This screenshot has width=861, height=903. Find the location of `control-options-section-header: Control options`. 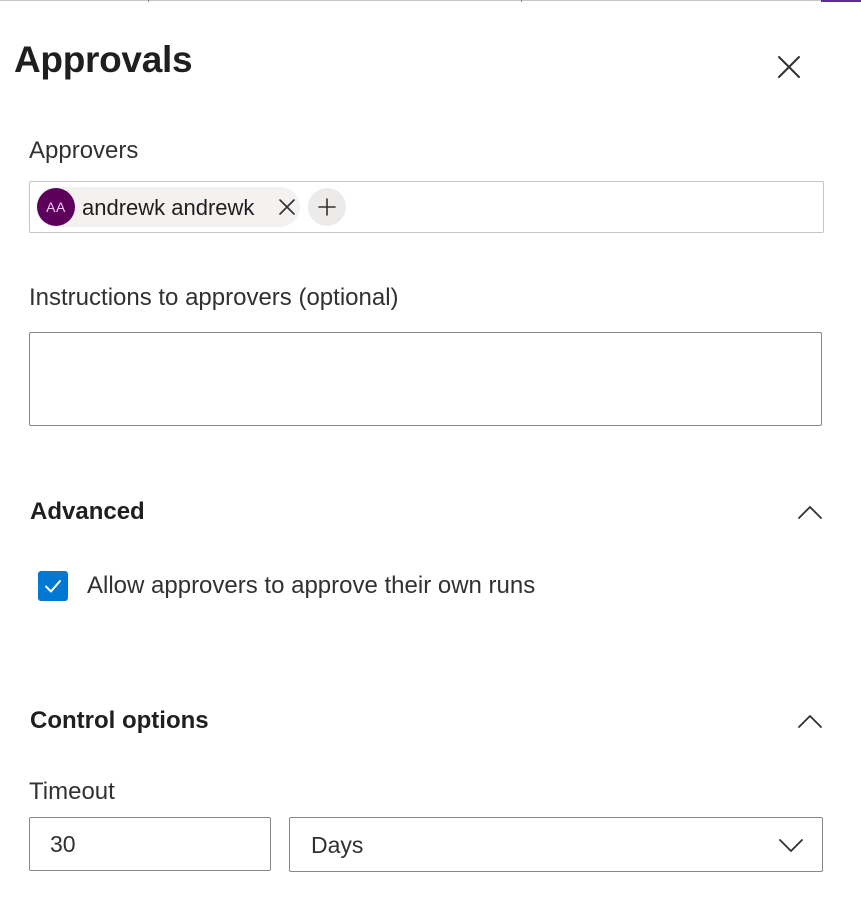

control-options-section-header: Control options is located at coordinates (429, 721).